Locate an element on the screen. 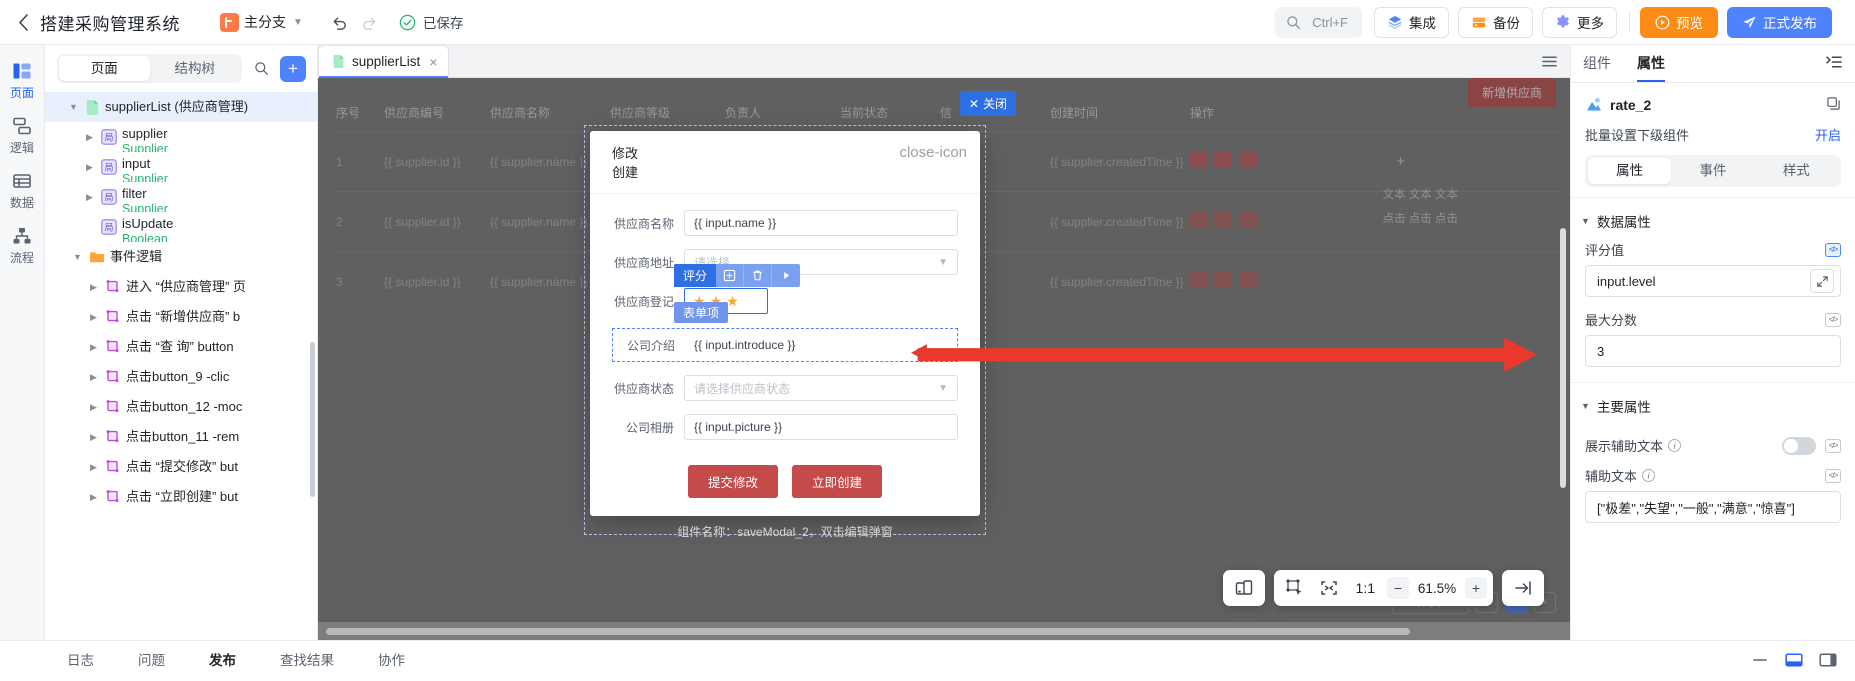 Image resolution: width=1855 pixels, height=681 pixels. bottom-tab-publish: 发布 is located at coordinates (222, 661).